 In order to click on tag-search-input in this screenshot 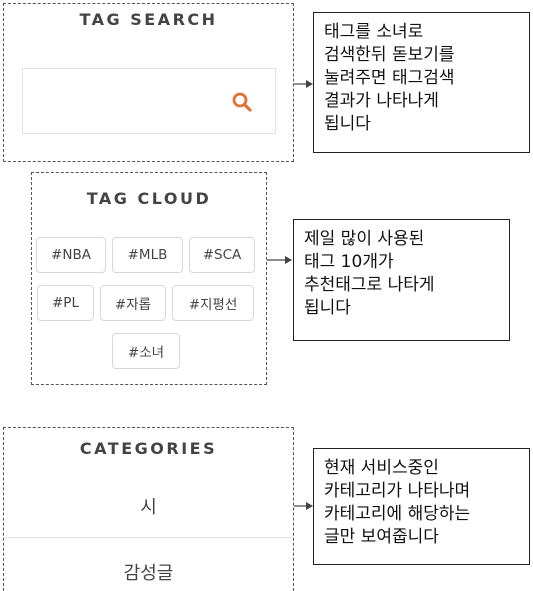, I will do `click(149, 101)`.